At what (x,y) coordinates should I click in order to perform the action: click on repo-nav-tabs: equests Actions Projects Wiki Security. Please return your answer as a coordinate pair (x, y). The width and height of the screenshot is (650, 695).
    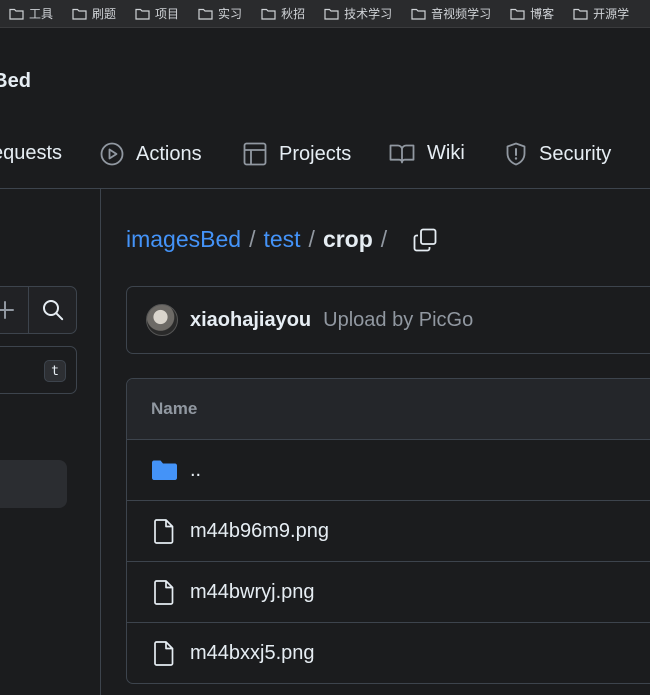
    Looking at the image, I should click on (325, 156).